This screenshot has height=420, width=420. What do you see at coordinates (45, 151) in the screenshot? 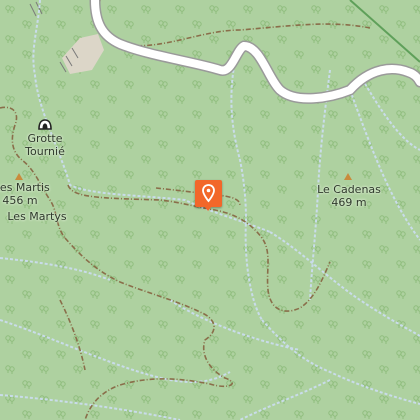
I see `cave-label-line2: Tournié` at bounding box center [45, 151].